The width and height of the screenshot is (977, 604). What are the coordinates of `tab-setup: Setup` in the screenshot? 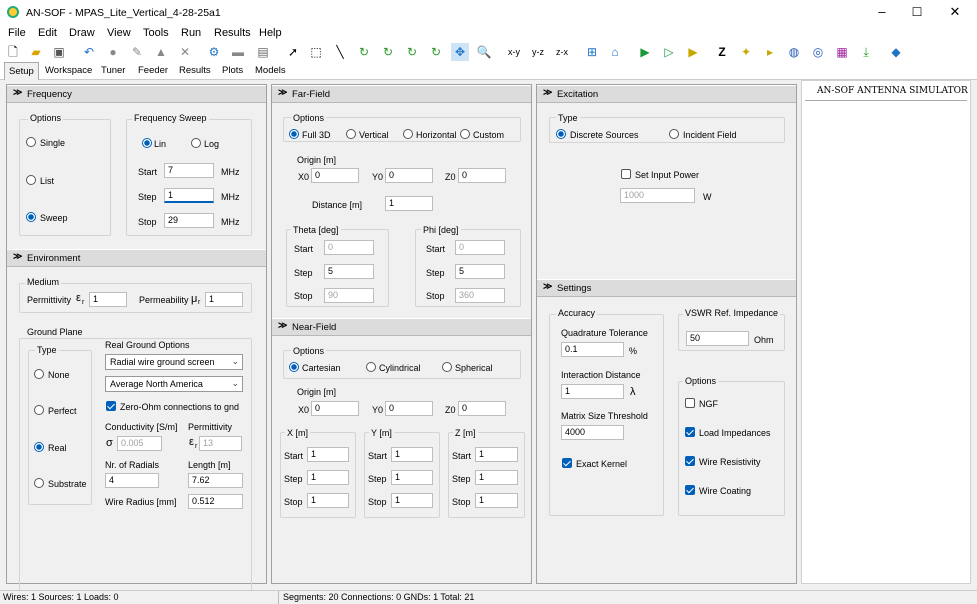 It's located at (21, 71).